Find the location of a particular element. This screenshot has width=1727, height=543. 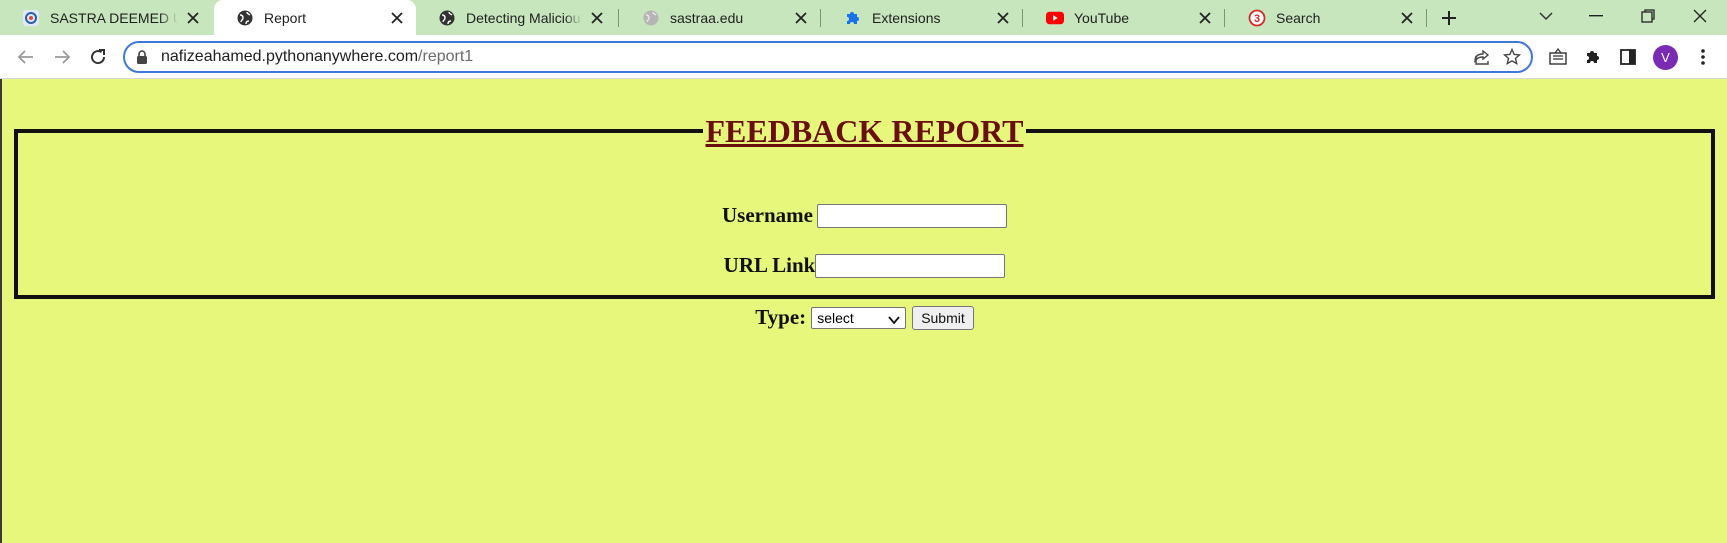

tab-sastraa-edu: sastraa.edu is located at coordinates (720, 17).